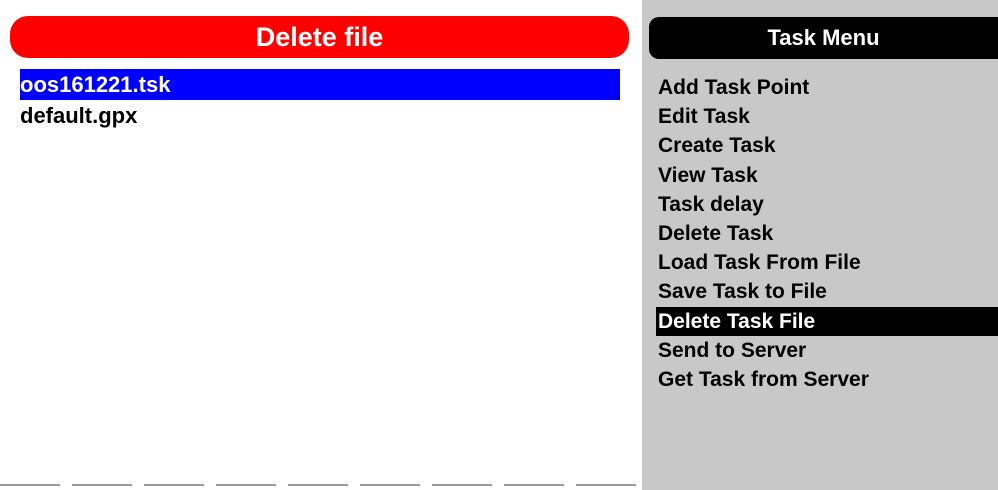  Describe the element at coordinates (827, 204) in the screenshot. I see `menu-item-task-delay: Task delay` at that location.